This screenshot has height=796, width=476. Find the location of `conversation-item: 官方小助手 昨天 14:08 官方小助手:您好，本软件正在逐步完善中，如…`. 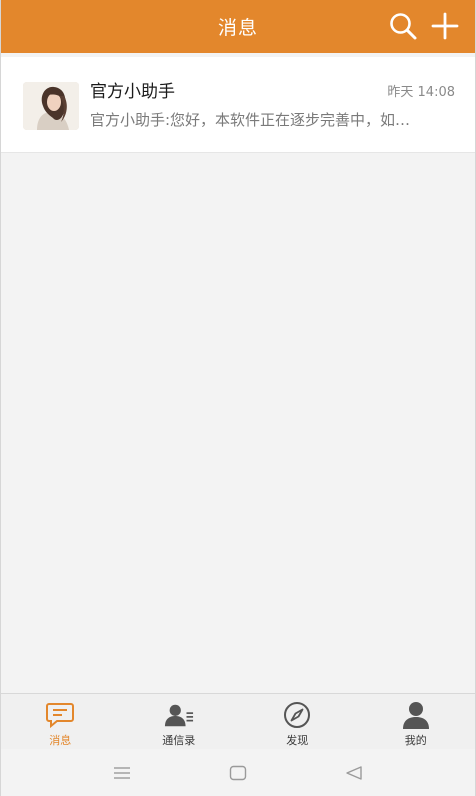

conversation-item: 官方小助手 昨天 14:08 官方小助手:您好，本软件正在逐步完善中，如… is located at coordinates (238, 105).